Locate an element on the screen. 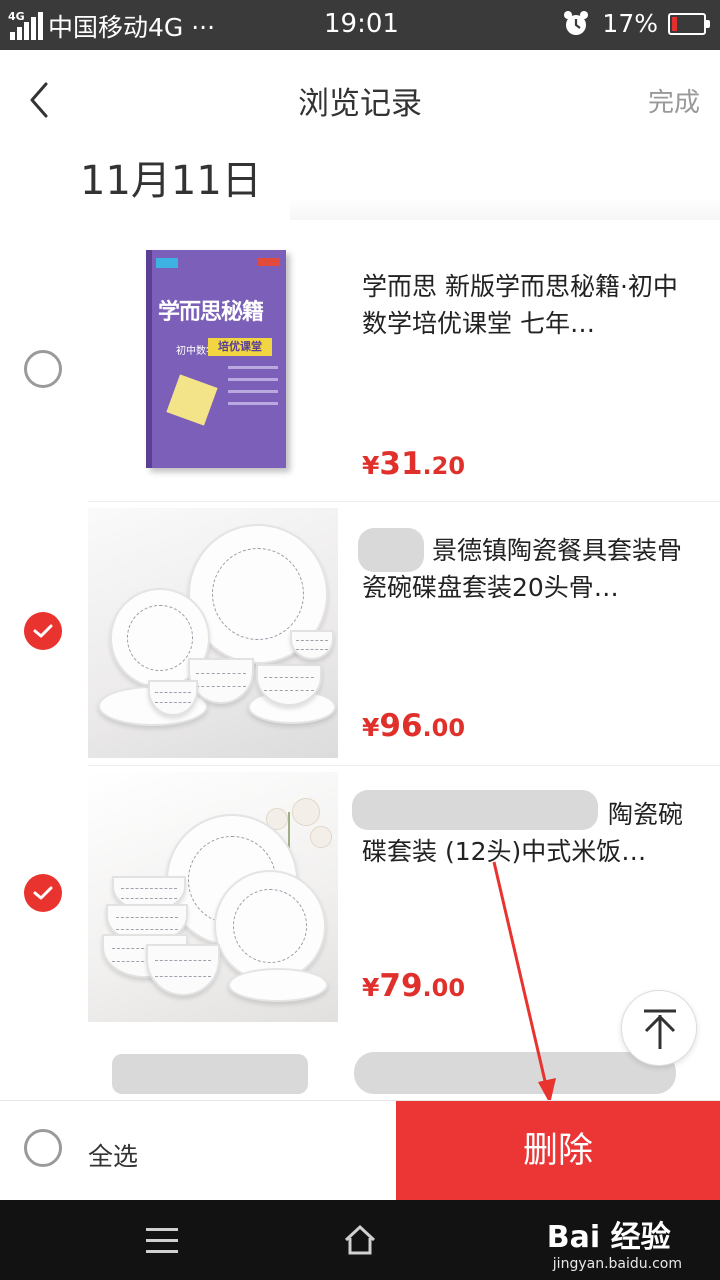  battery-icon is located at coordinates (689, 23).